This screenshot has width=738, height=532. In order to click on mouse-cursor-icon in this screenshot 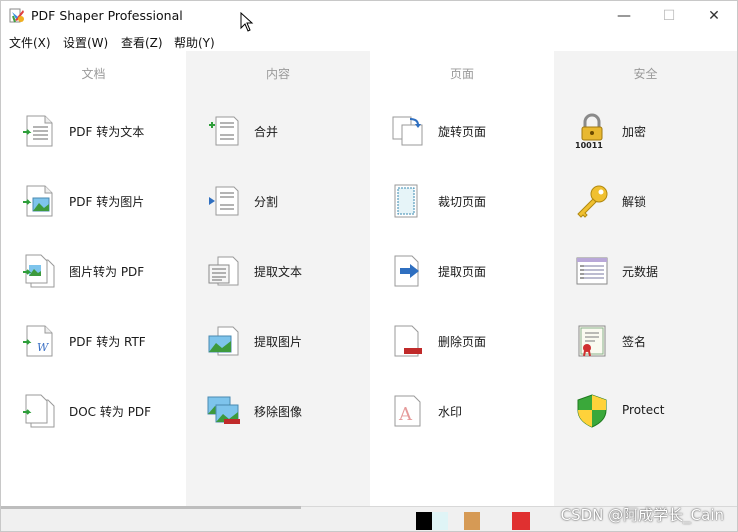, I will do `click(247, 22)`.